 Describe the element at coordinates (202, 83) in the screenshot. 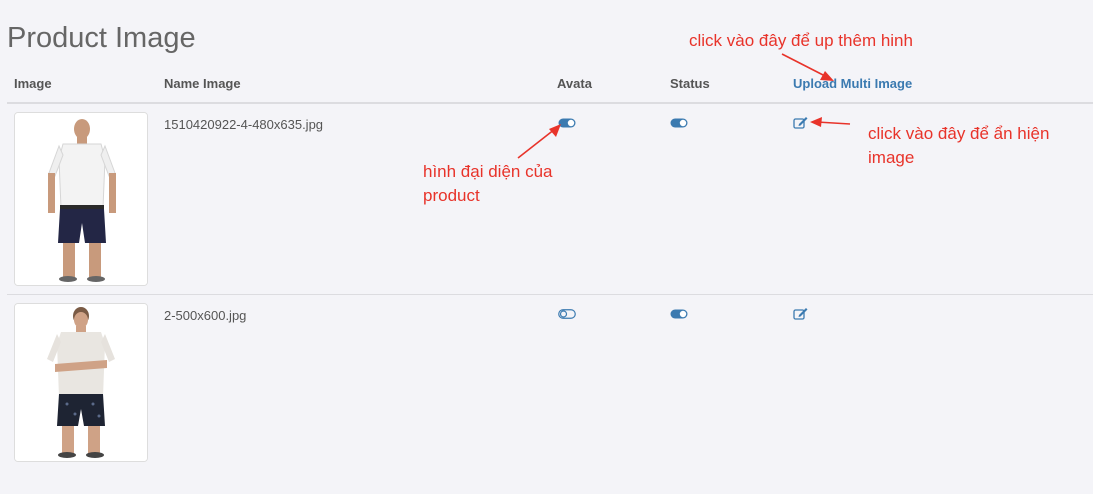

I see `col-header-name: Name Image` at that location.